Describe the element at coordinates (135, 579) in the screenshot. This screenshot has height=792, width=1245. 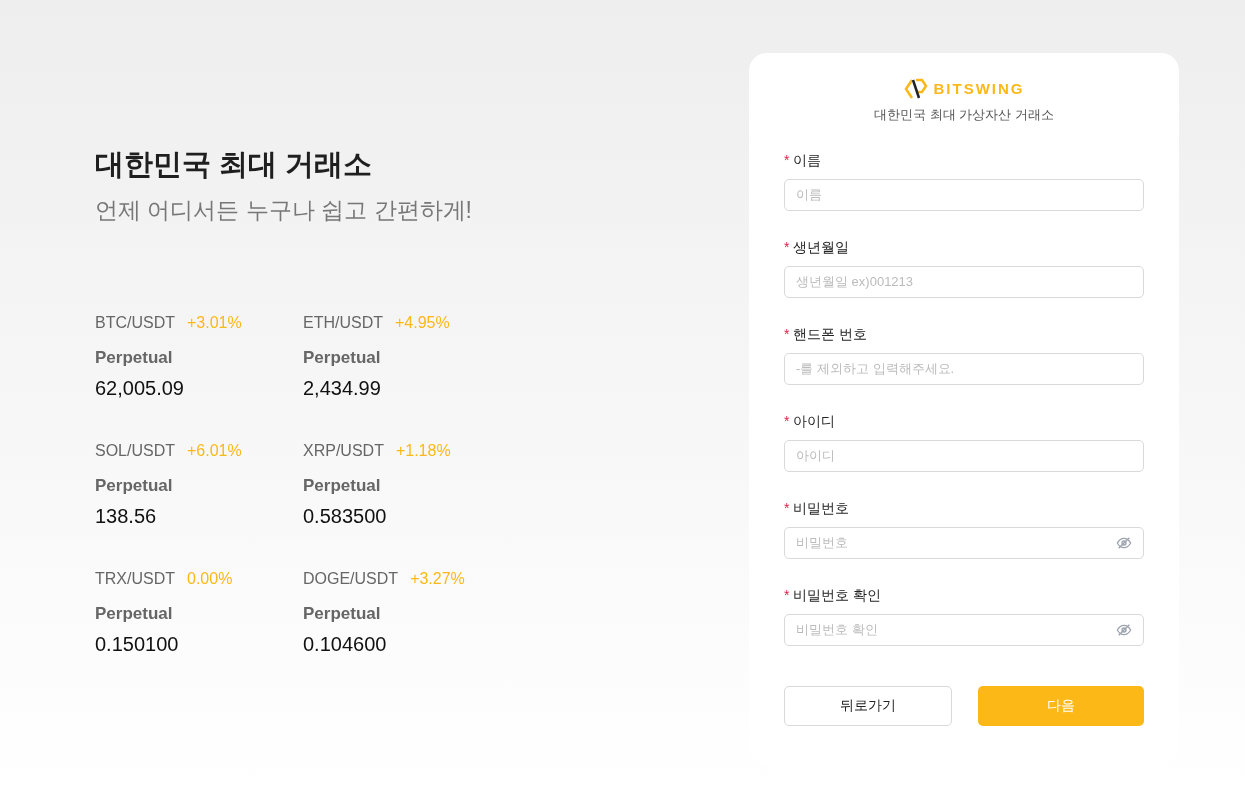
I see `market-pair: TRX/USDT` at that location.